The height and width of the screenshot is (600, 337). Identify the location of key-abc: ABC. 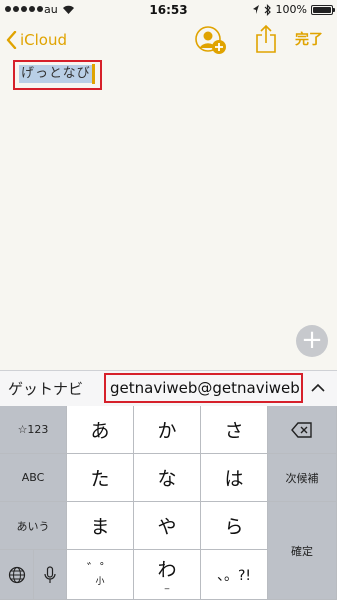
(33, 478).